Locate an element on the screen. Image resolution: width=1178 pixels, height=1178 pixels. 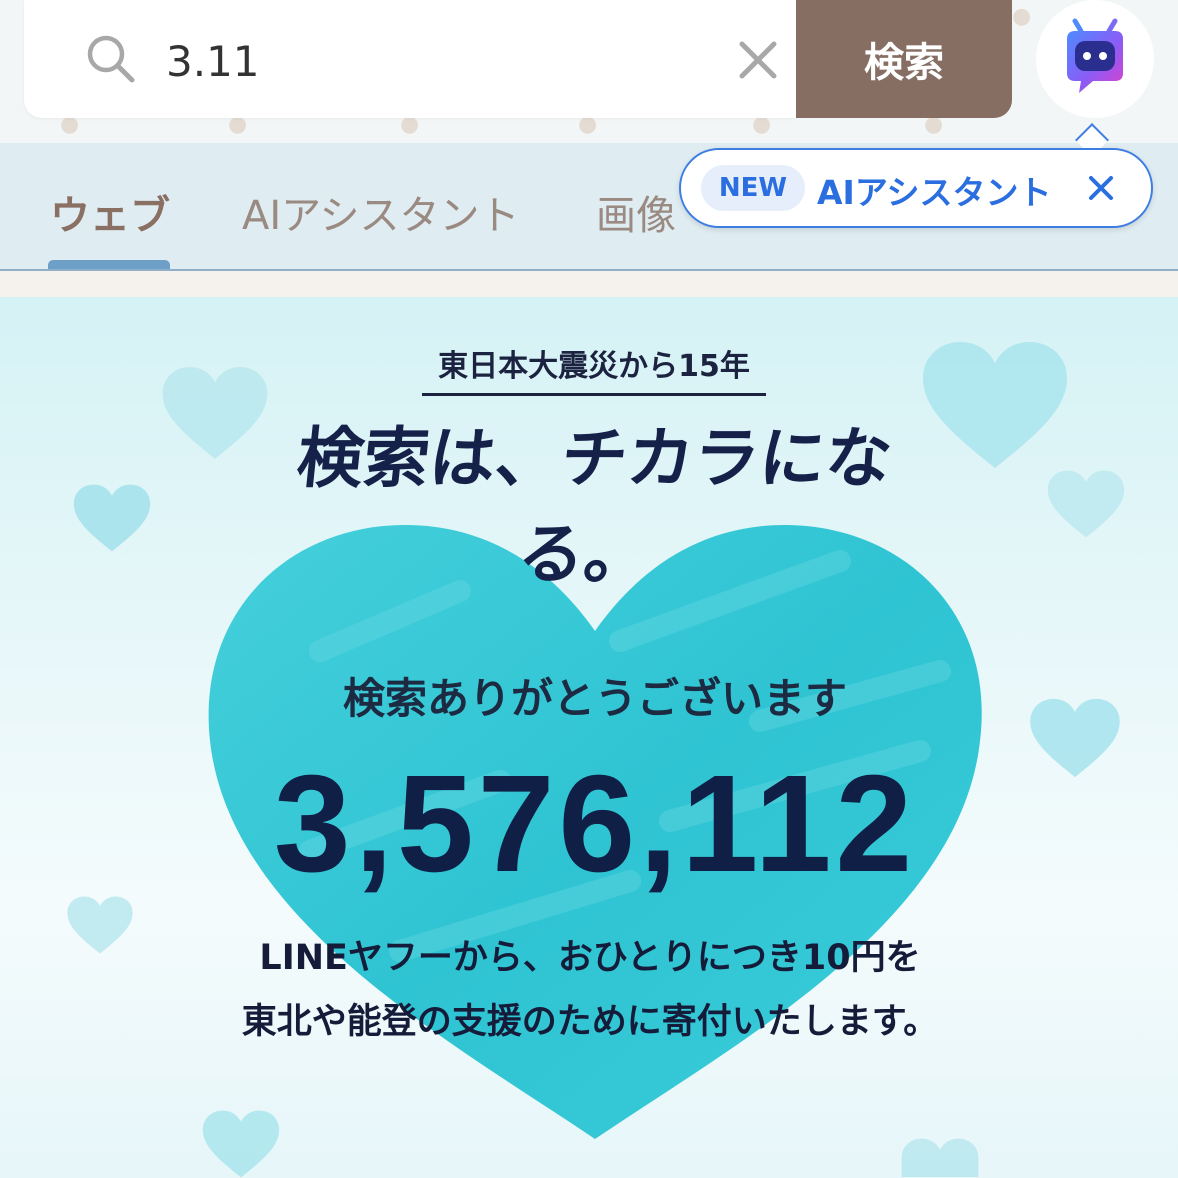
donation-text-line1: LINEヤフーから、おひとりにつき10円を is located at coordinates (590, 958).